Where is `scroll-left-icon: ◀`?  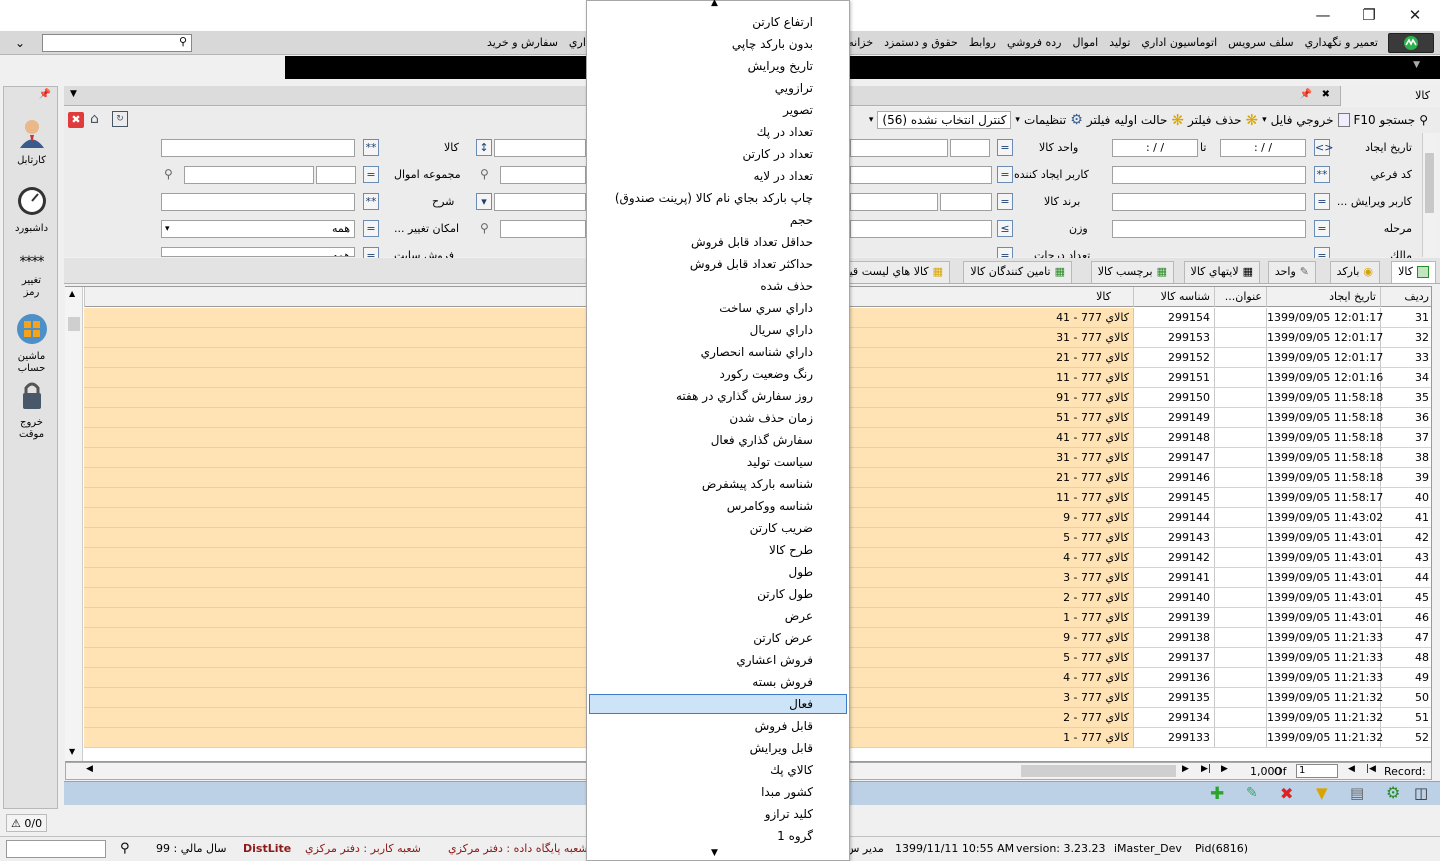
scroll-left-icon: ◀ is located at coordinates (89, 769).